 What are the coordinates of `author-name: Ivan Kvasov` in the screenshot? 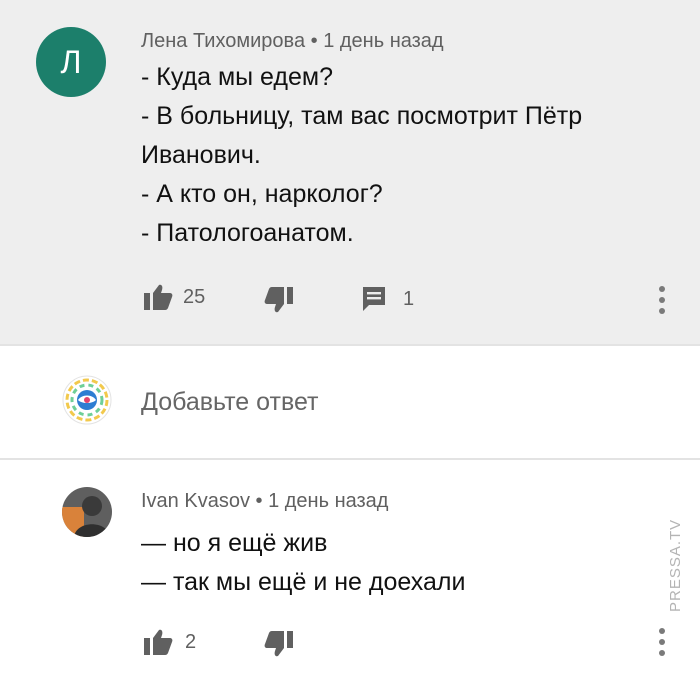 It's located at (195, 501).